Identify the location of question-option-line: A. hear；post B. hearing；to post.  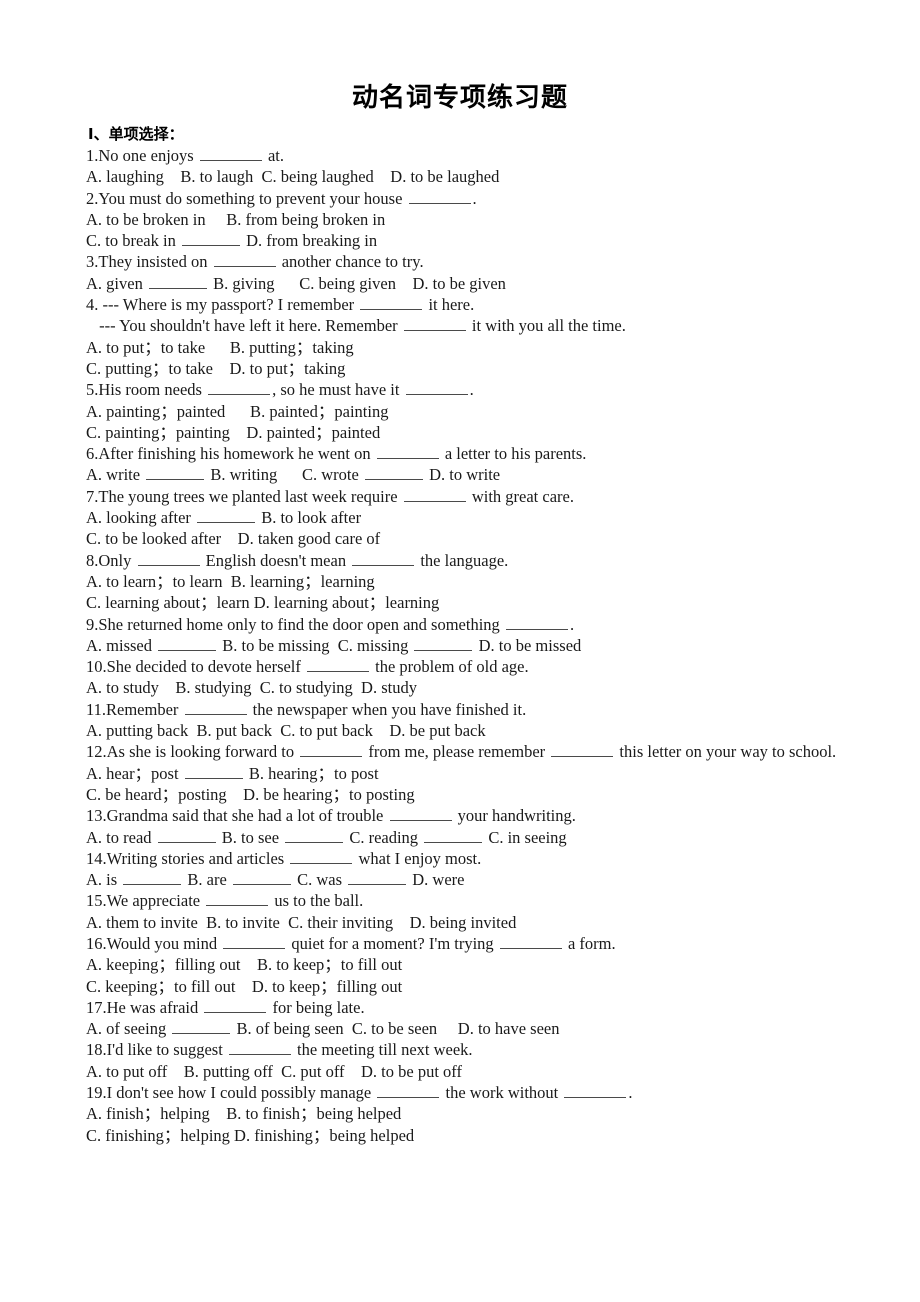
(486, 773).